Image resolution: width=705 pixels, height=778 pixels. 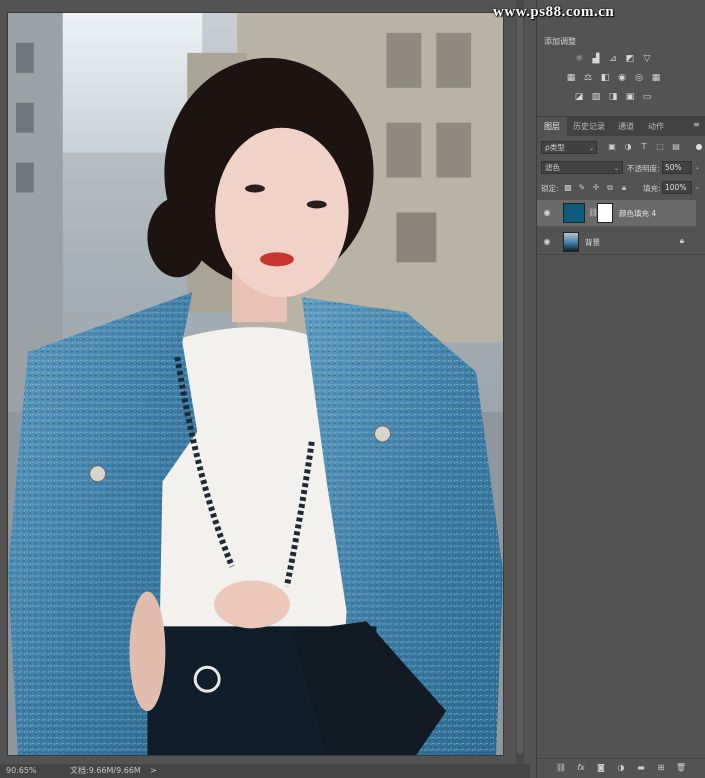 What do you see at coordinates (579, 97) in the screenshot?
I see `invert-icon: ◪` at bounding box center [579, 97].